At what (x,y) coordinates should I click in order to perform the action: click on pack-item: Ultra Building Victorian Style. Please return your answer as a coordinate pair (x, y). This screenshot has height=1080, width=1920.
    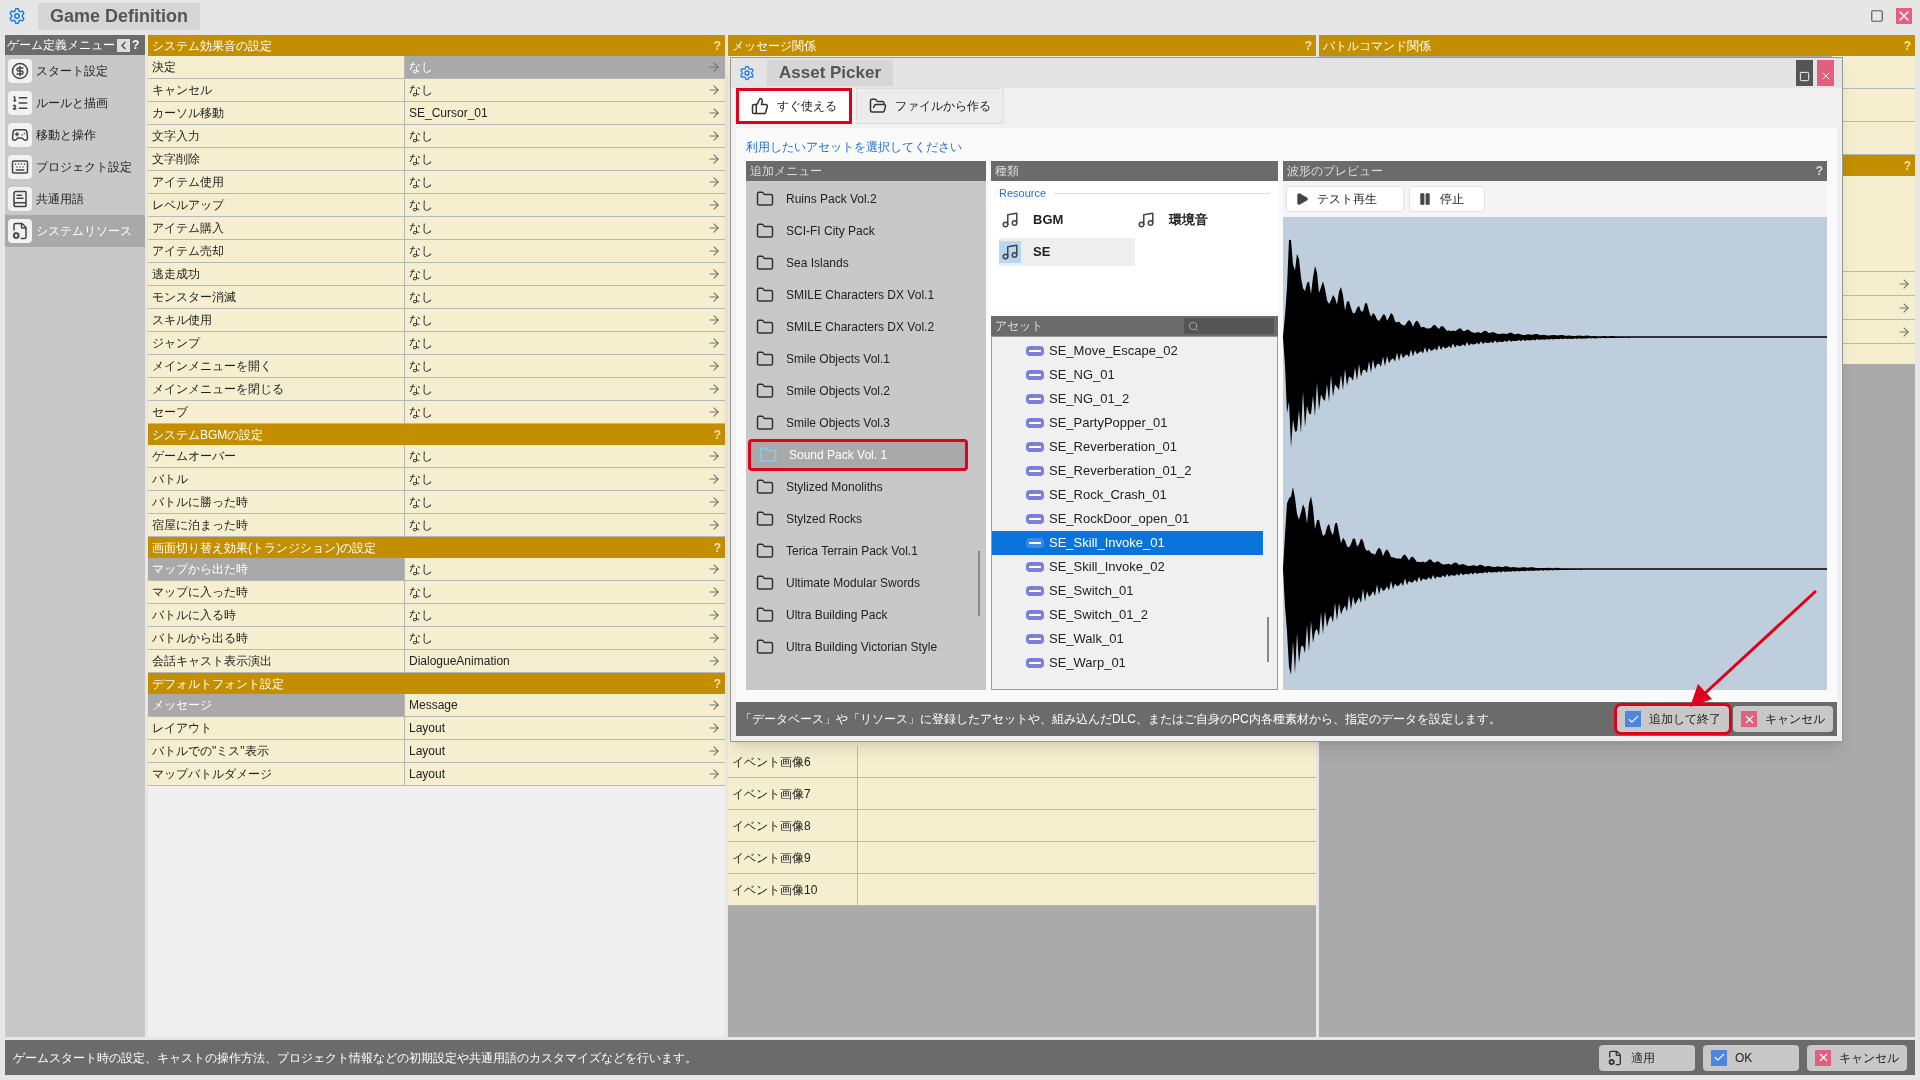
    Looking at the image, I should click on (858, 647).